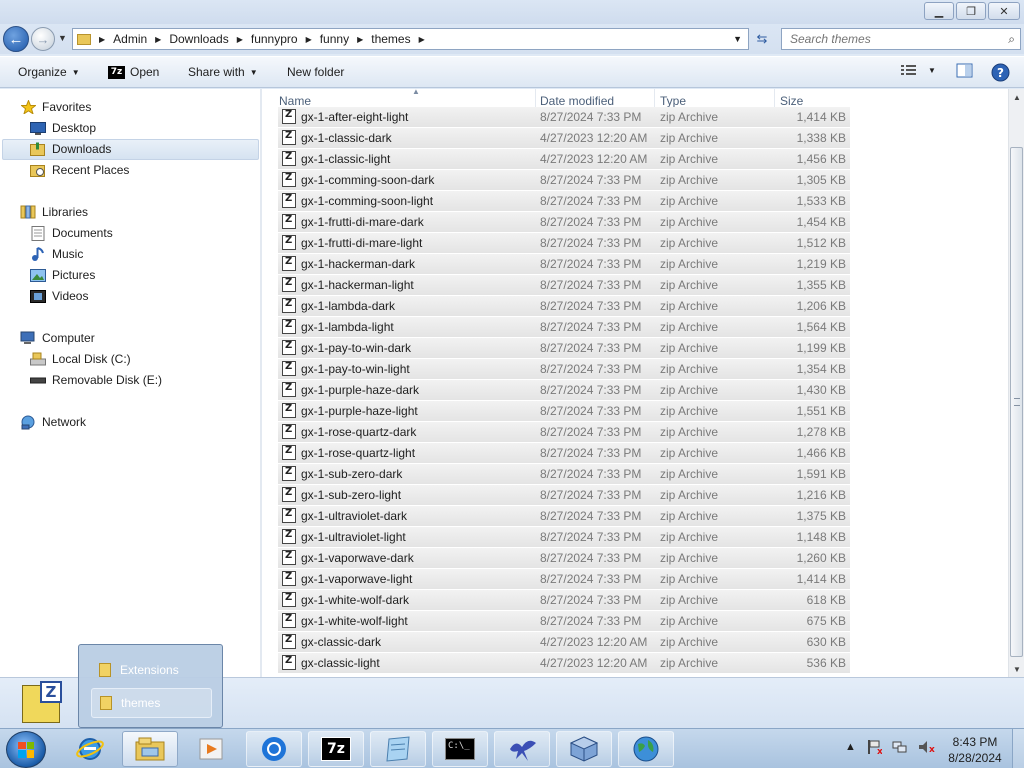 The width and height of the screenshot is (1024, 768). I want to click on recent-pages-dropdown: ▼, so click(62, 38).